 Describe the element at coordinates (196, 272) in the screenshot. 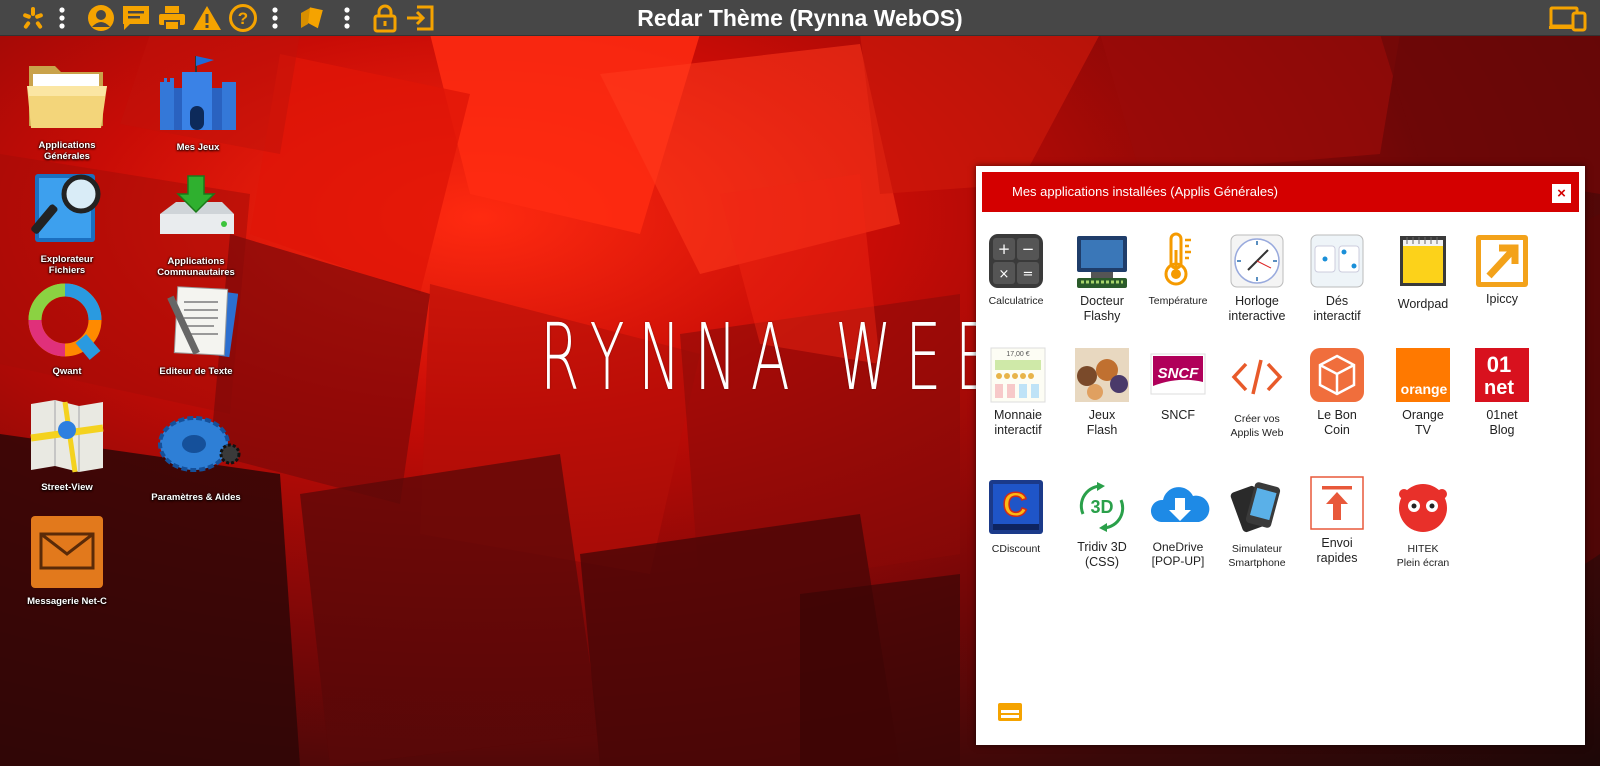

I see `desktop-icon-label: Communautaires` at that location.